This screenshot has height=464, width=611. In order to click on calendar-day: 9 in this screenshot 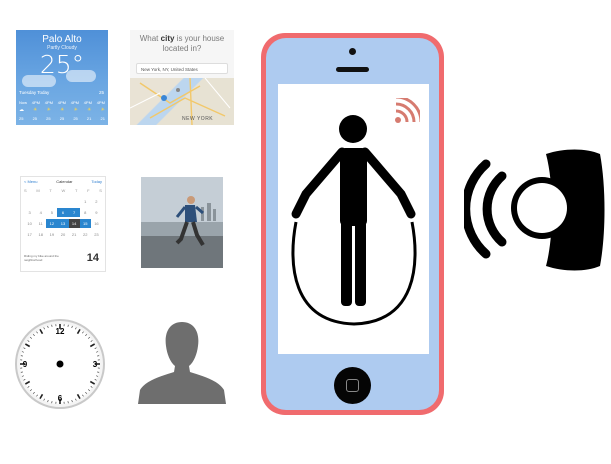, I will do `click(96, 212)`.